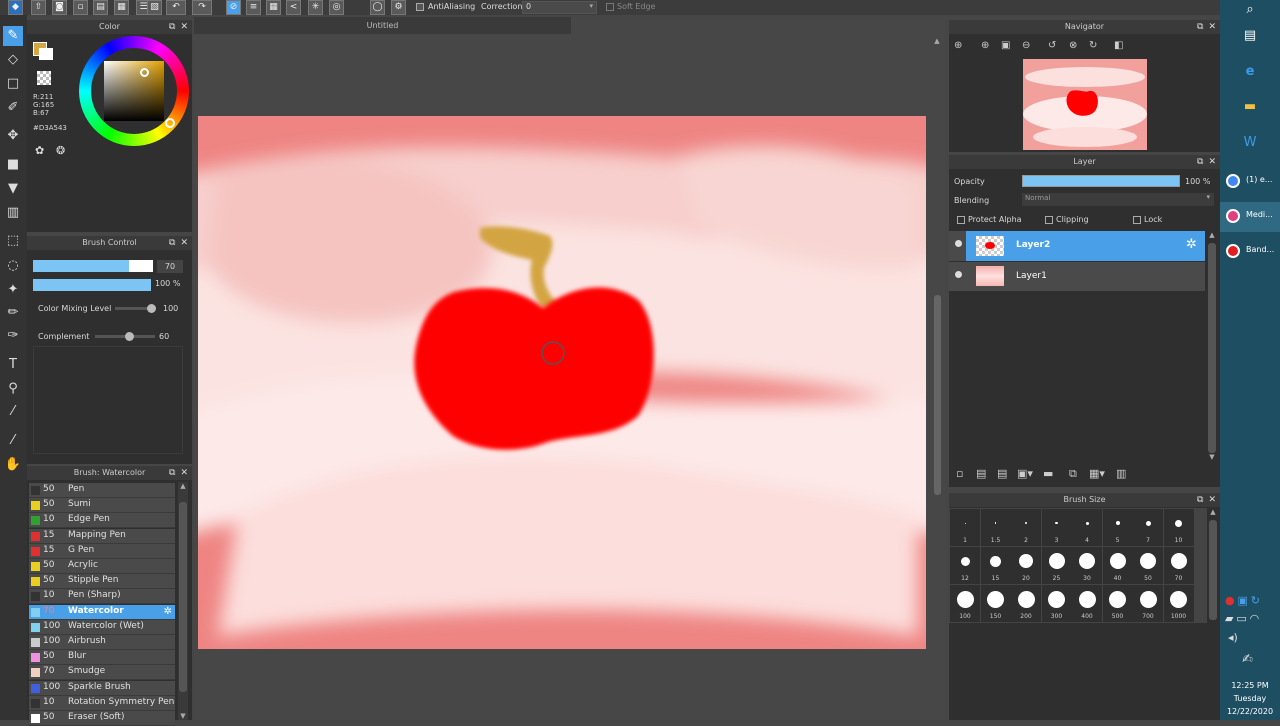  I want to click on dropper-tool-icon: ⁄, so click(13, 412).